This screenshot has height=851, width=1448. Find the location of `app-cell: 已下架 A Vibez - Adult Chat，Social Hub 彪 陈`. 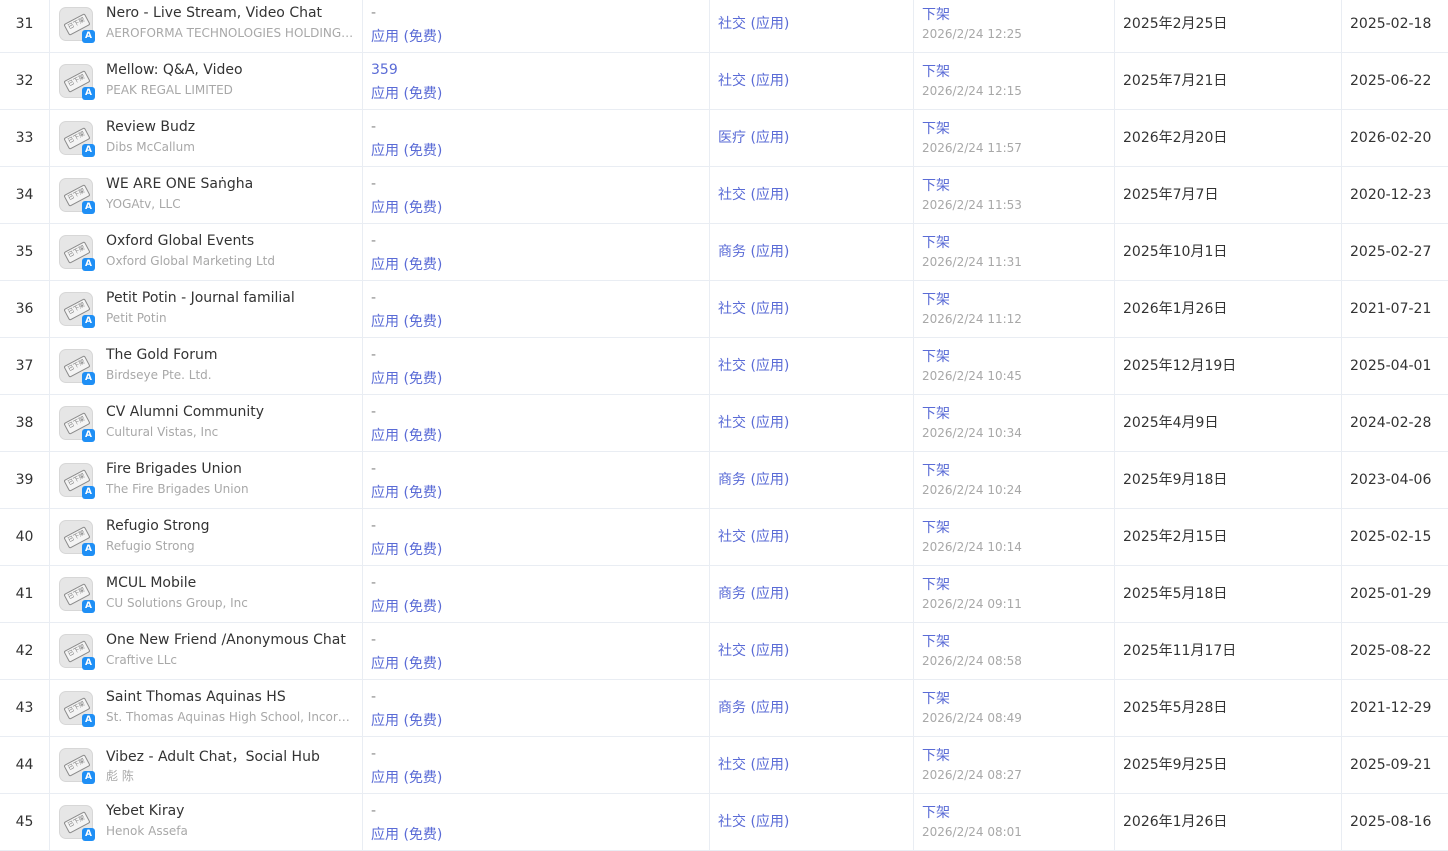

app-cell: 已下架 A Vibez - Adult Chat，Social Hub 彪 陈 is located at coordinates (206, 765).